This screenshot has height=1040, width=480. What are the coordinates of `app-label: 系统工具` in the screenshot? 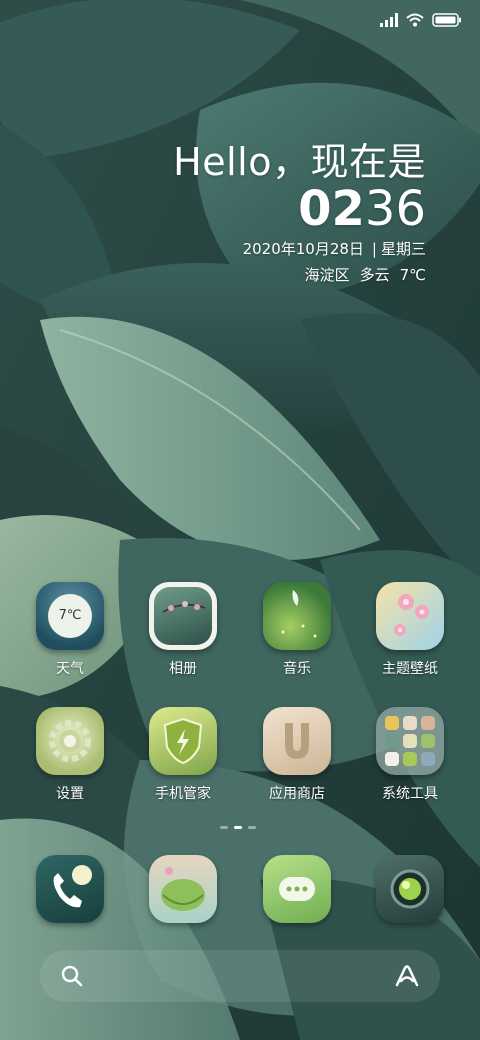 It's located at (410, 794).